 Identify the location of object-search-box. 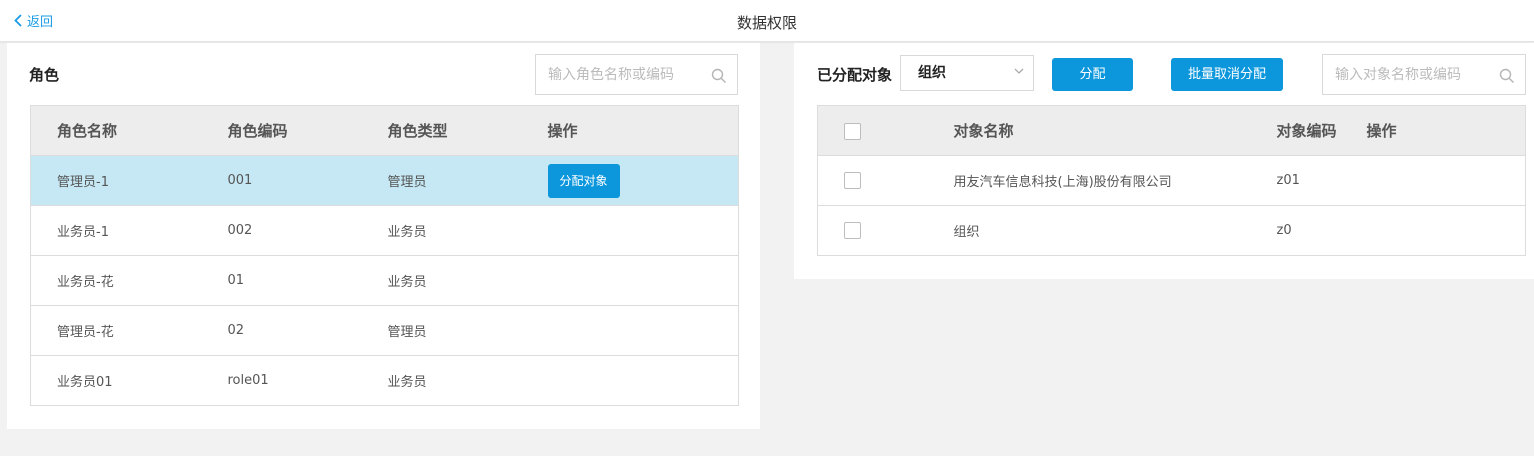
(1424, 74).